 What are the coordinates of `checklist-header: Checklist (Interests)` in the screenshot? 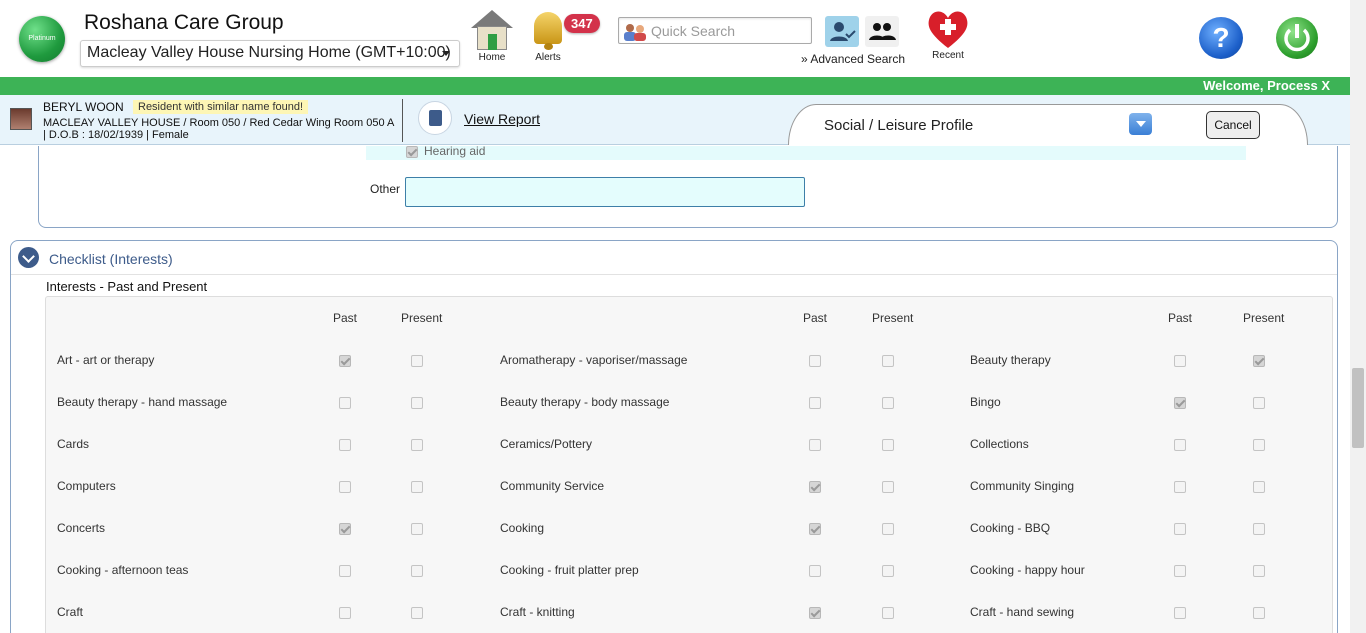 It's located at (674, 258).